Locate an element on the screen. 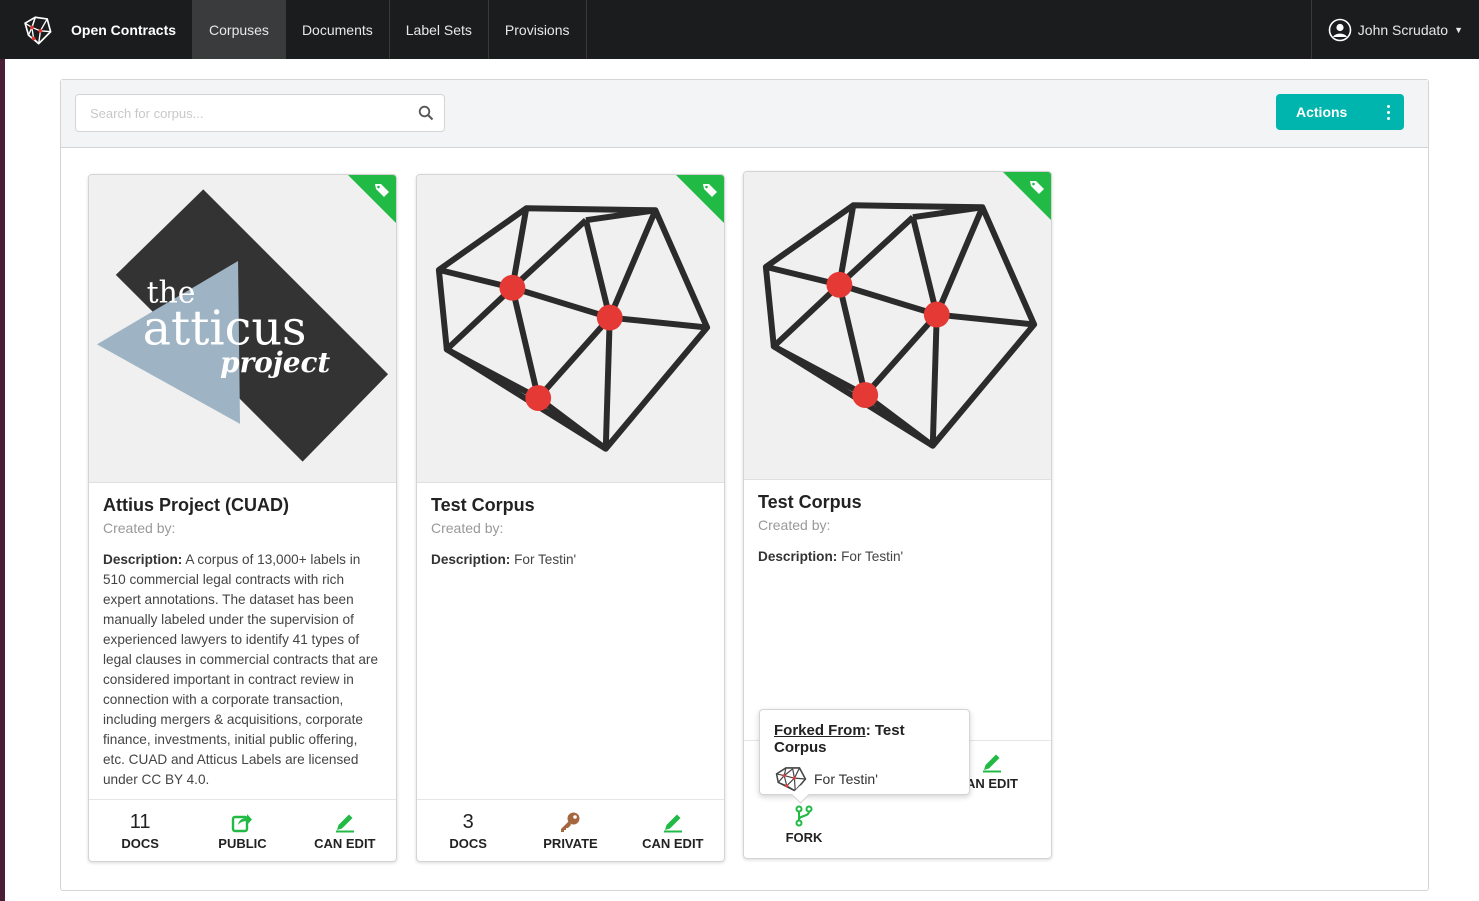 Image resolution: width=1479 pixels, height=901 pixels. fork-icon is located at coordinates (804, 816).